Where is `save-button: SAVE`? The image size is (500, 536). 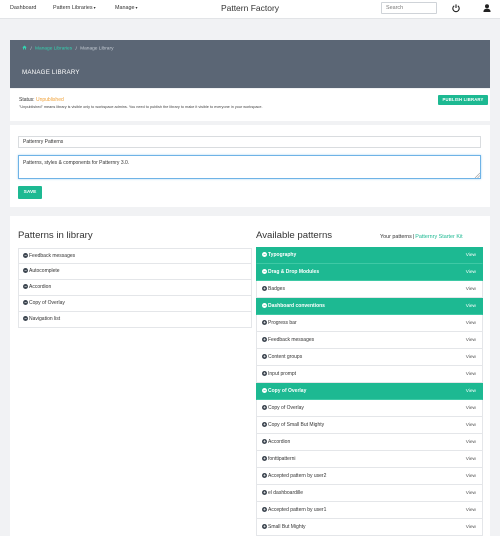 save-button: SAVE is located at coordinates (30, 192).